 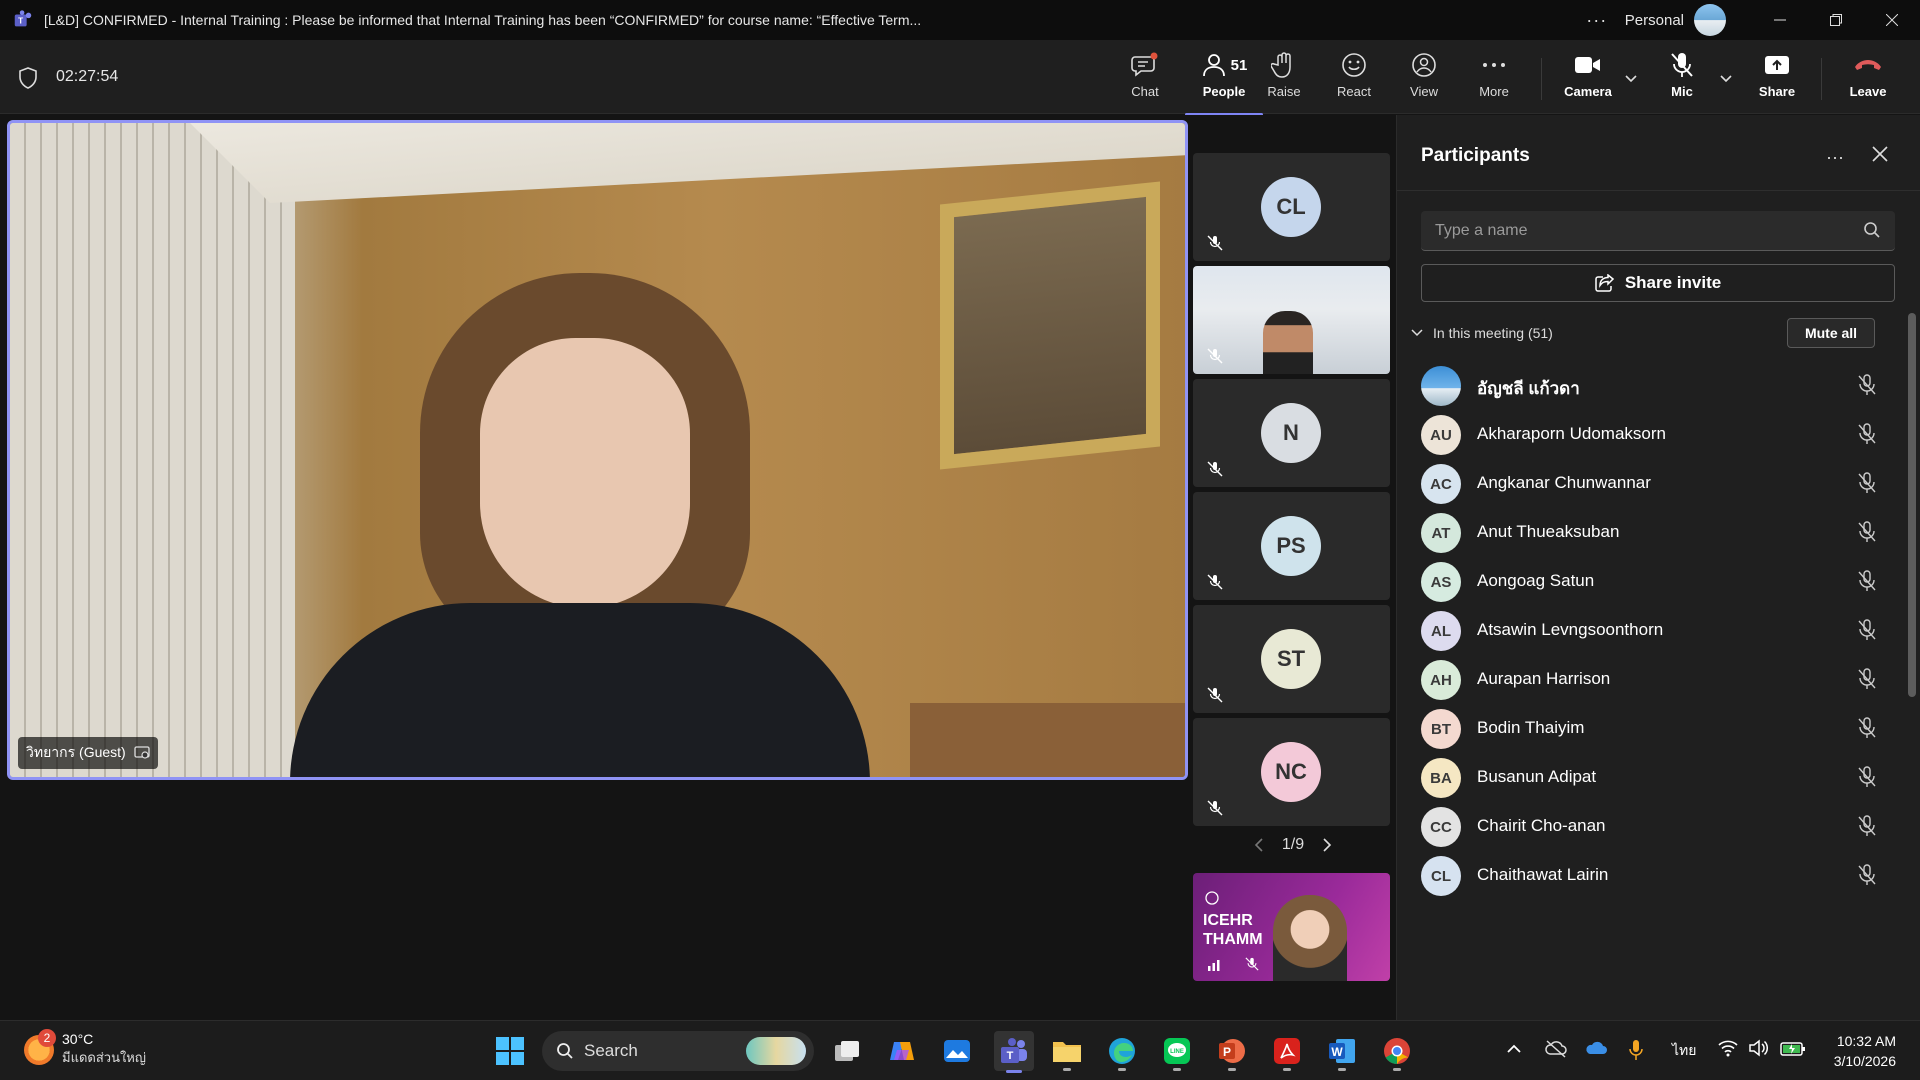 I want to click on chevron-up-icon, so click(x=1514, y=1049).